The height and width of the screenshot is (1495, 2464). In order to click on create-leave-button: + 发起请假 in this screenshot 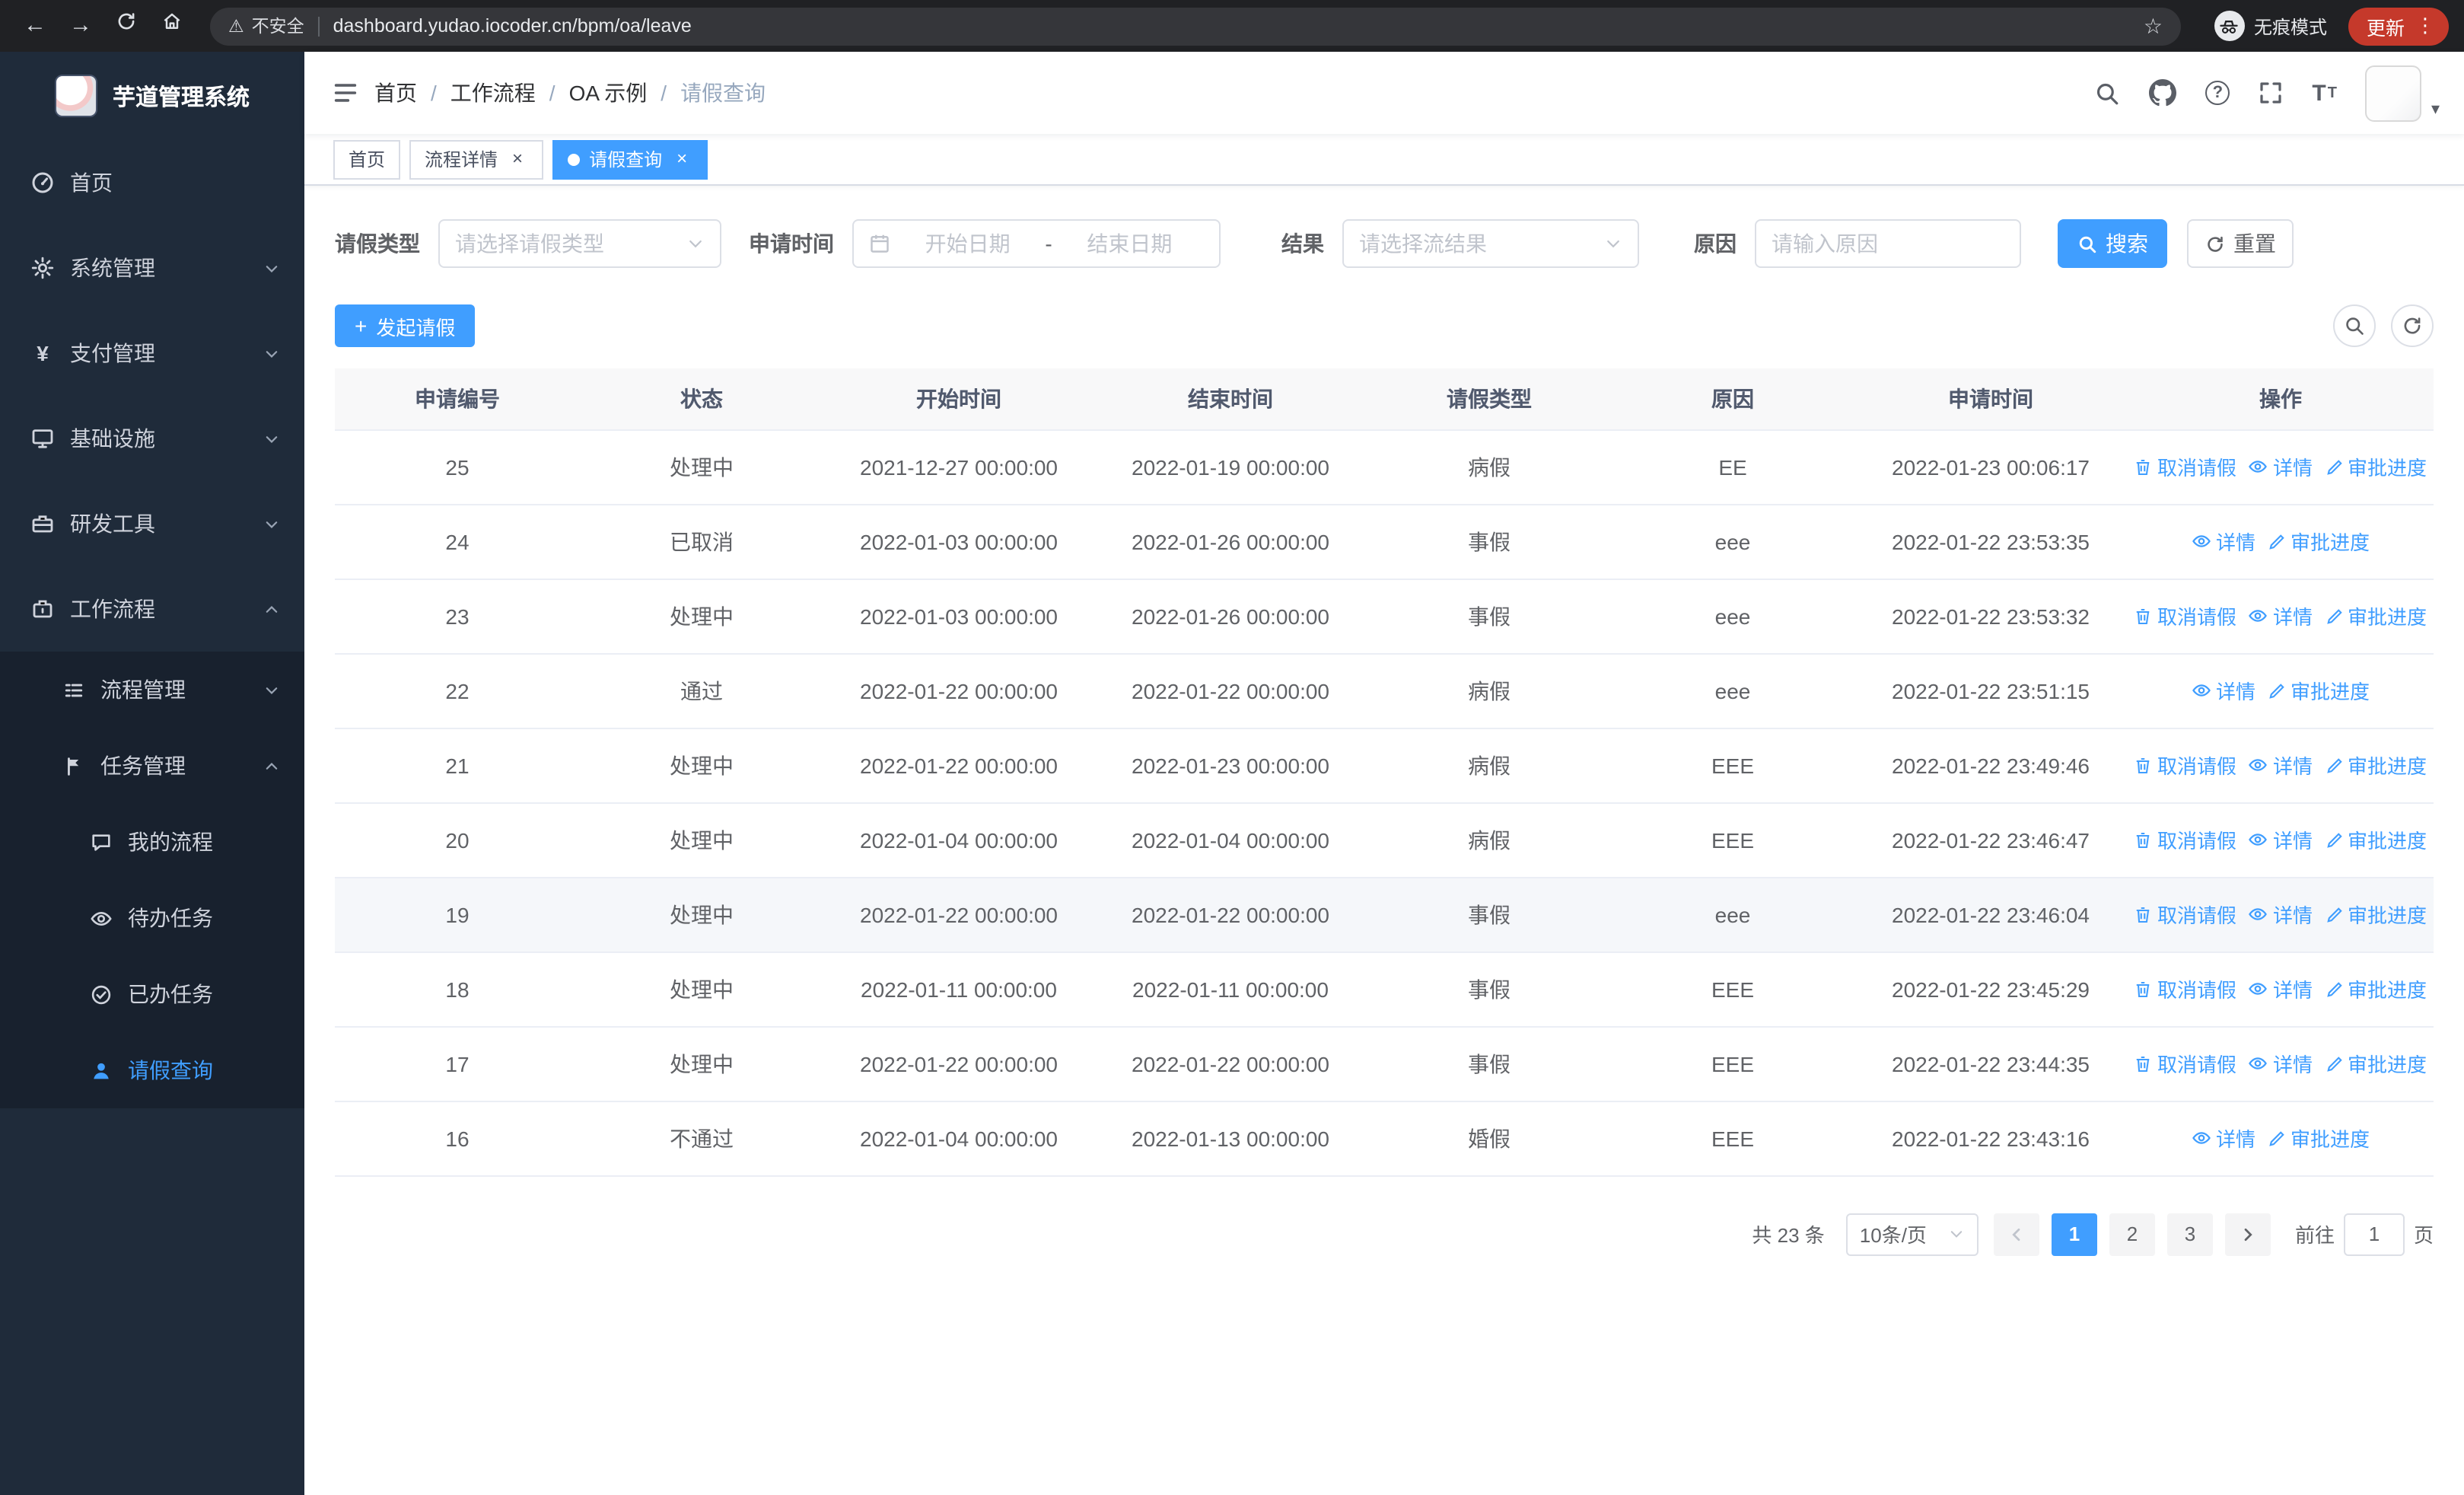, I will do `click(405, 325)`.